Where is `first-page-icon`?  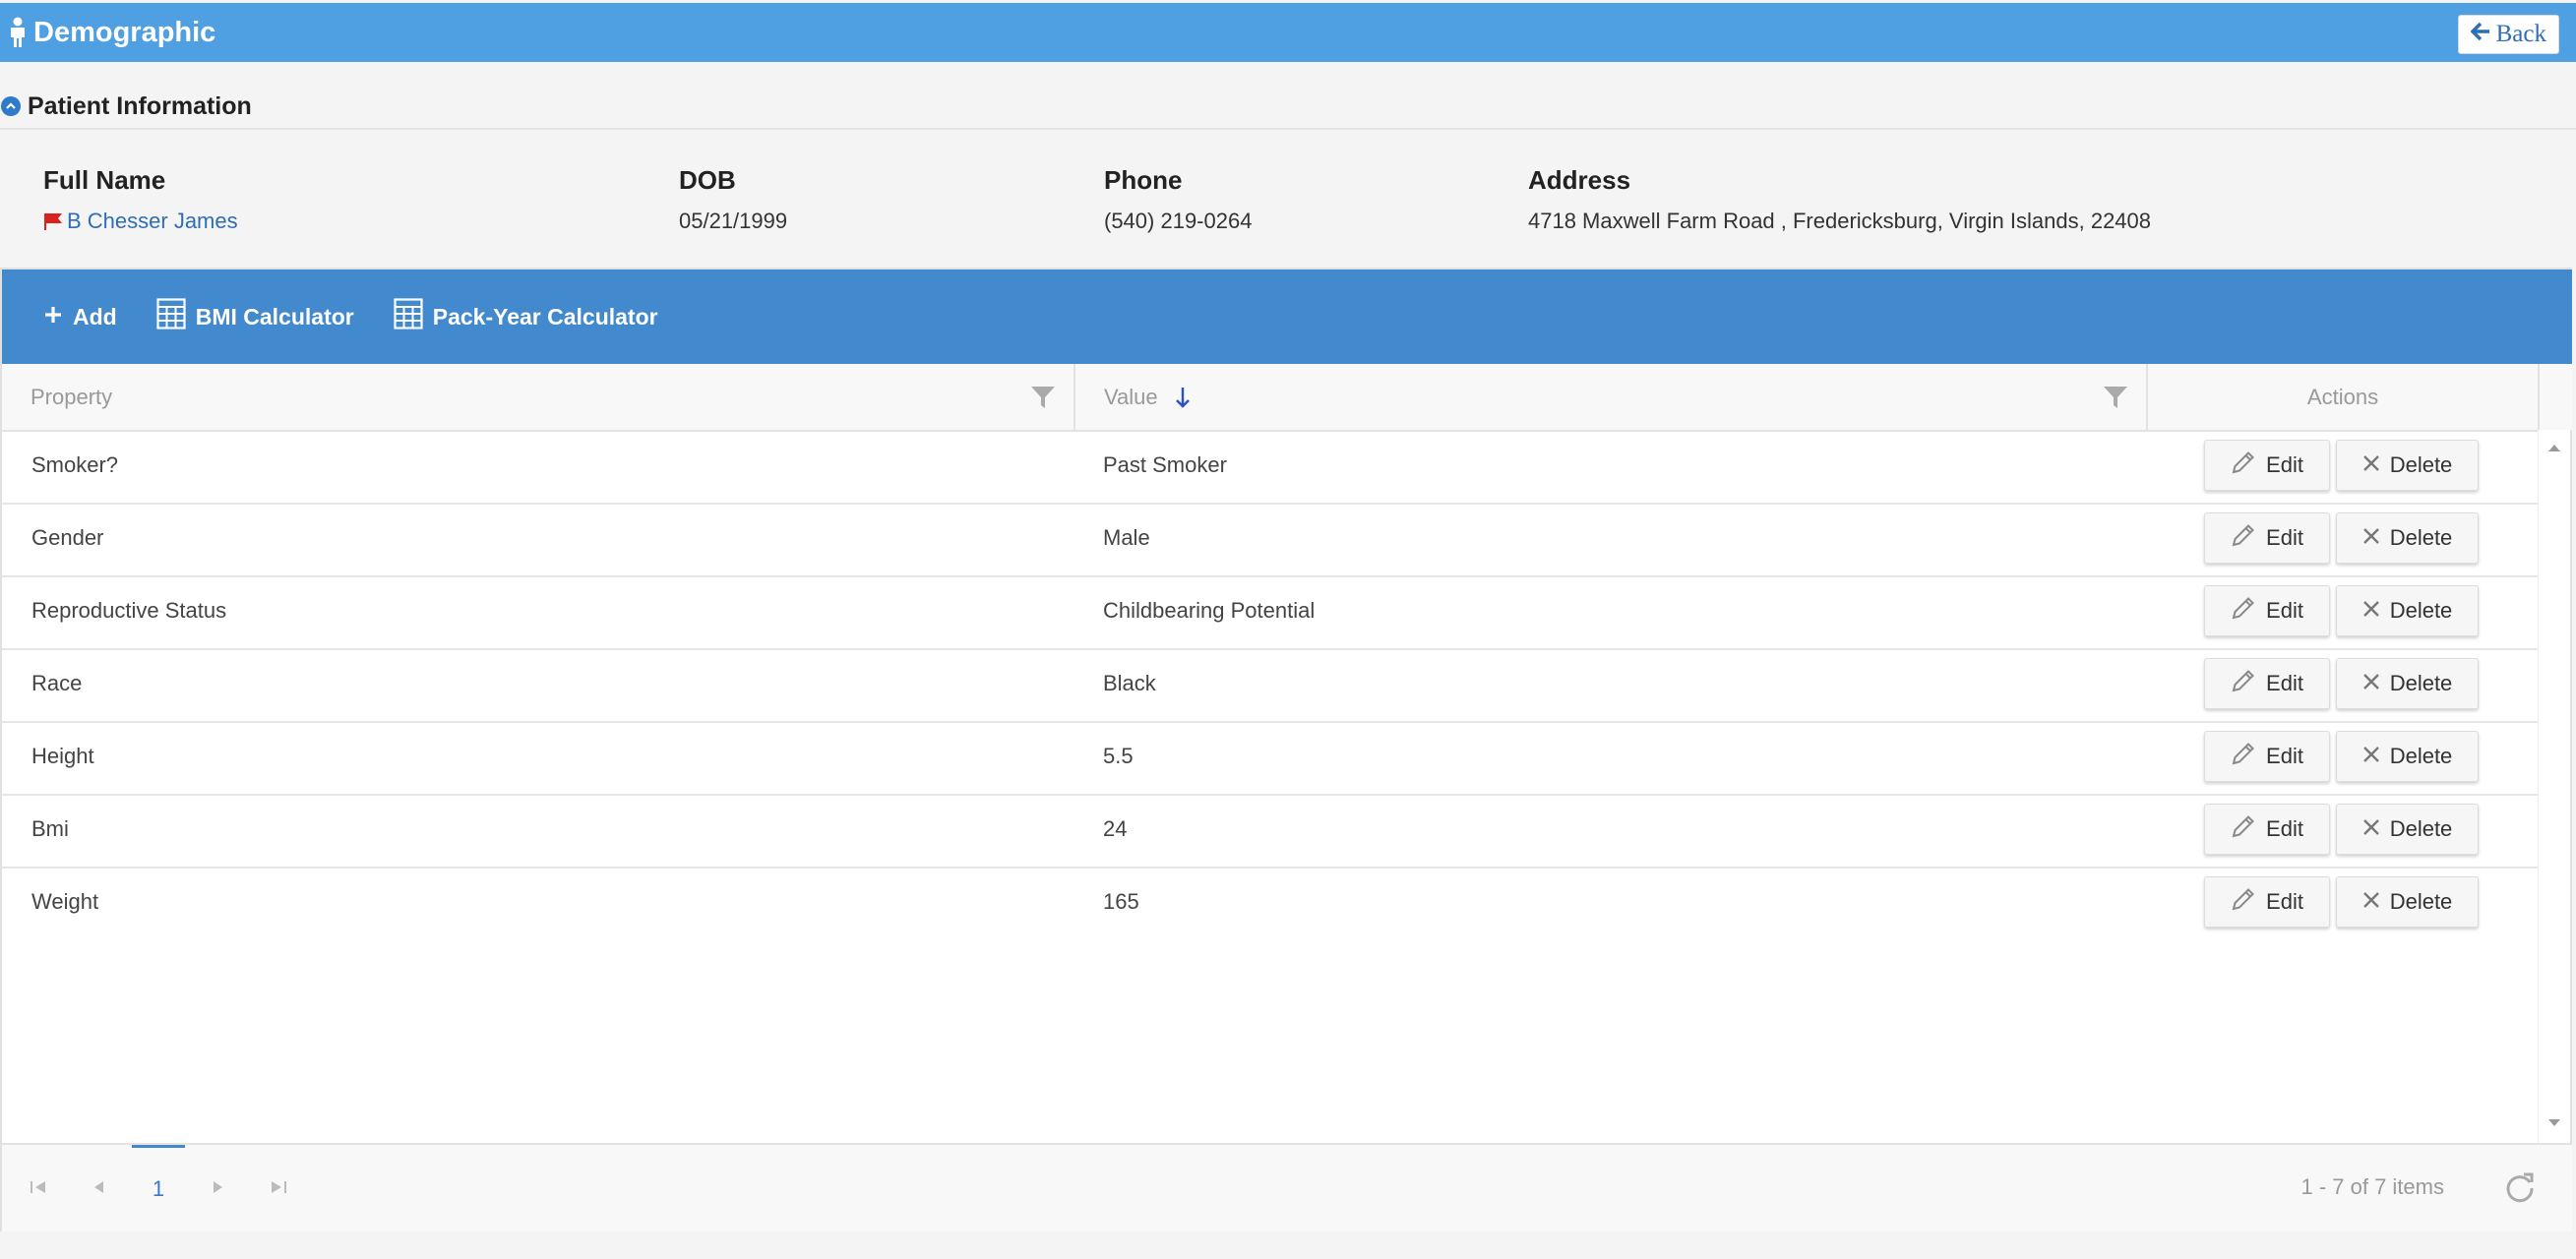 first-page-icon is located at coordinates (38, 1187).